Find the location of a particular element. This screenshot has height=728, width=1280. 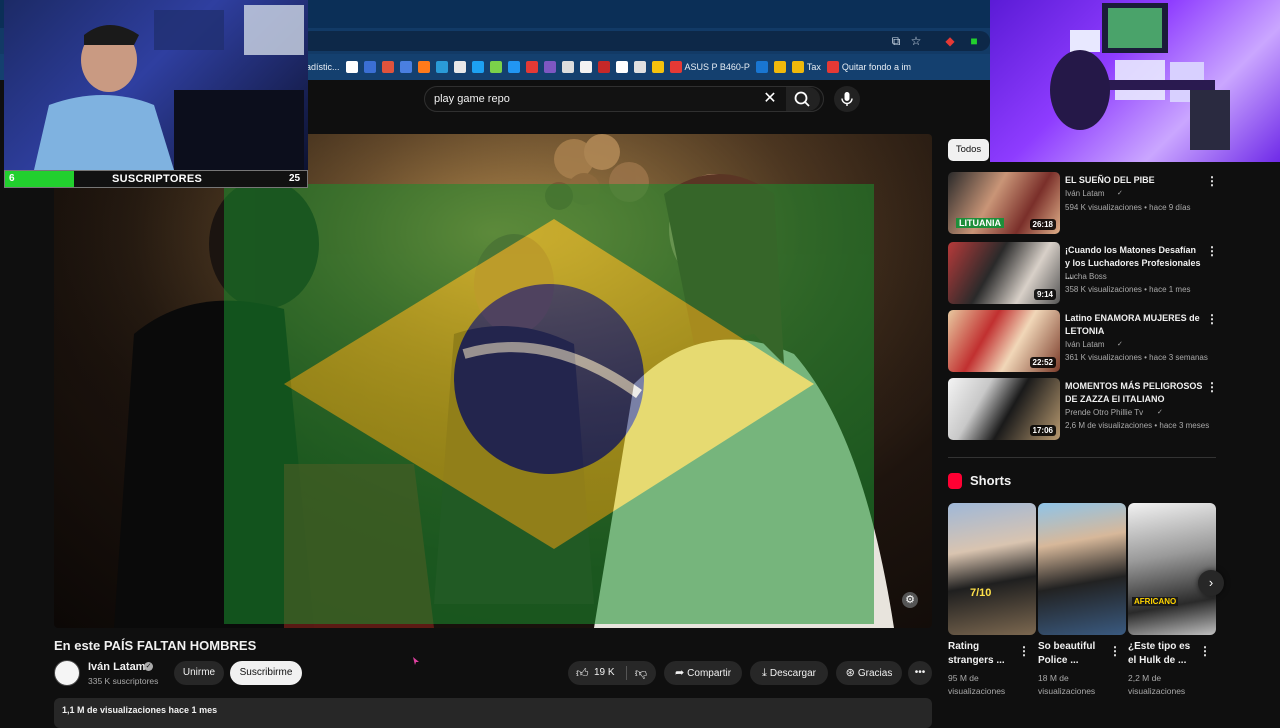

subscriber-goal-start: 6 is located at coordinates (12, 178).